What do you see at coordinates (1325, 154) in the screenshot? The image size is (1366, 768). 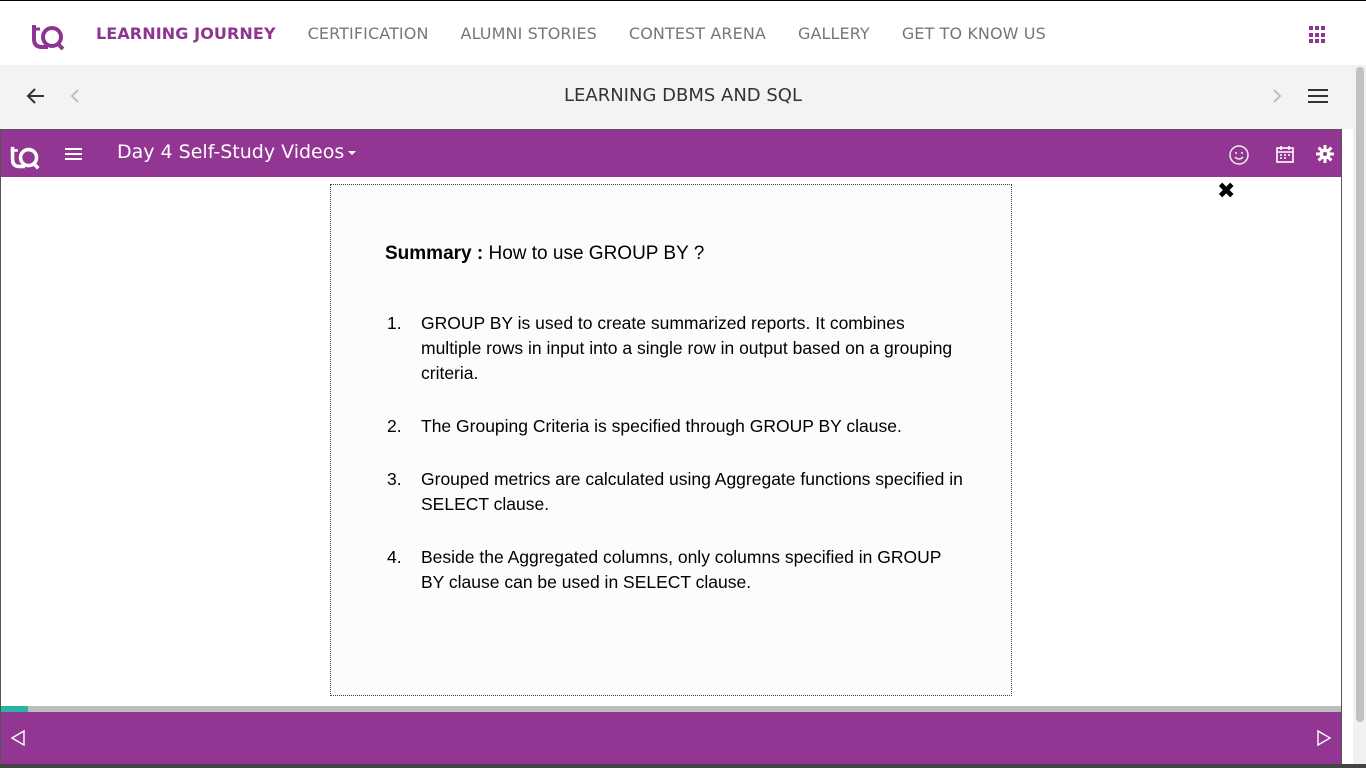 I see `gear-icon` at bounding box center [1325, 154].